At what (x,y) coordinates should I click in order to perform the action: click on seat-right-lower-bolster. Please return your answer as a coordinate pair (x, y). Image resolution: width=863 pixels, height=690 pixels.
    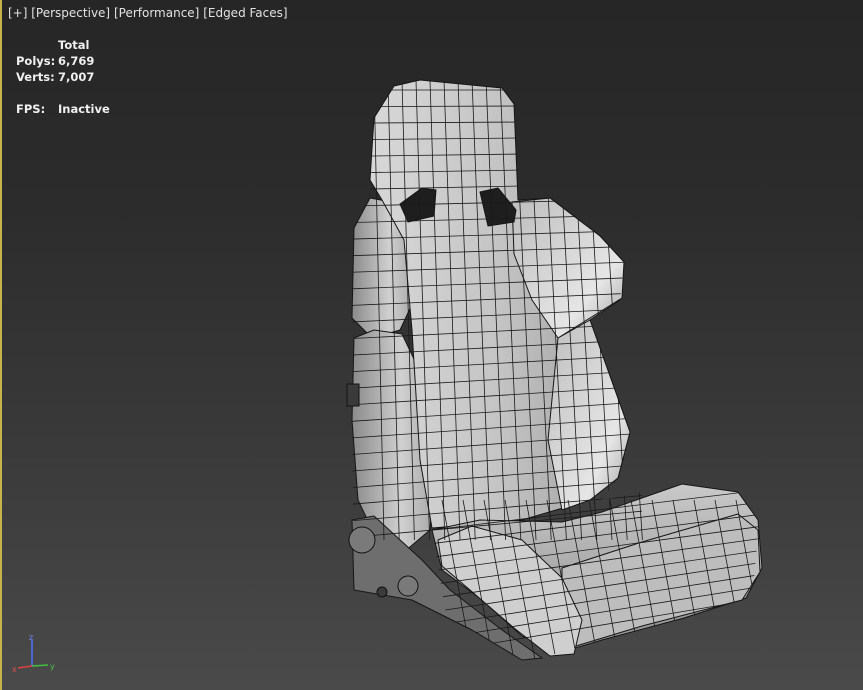
    Looking at the image, I should click on (589, 415).